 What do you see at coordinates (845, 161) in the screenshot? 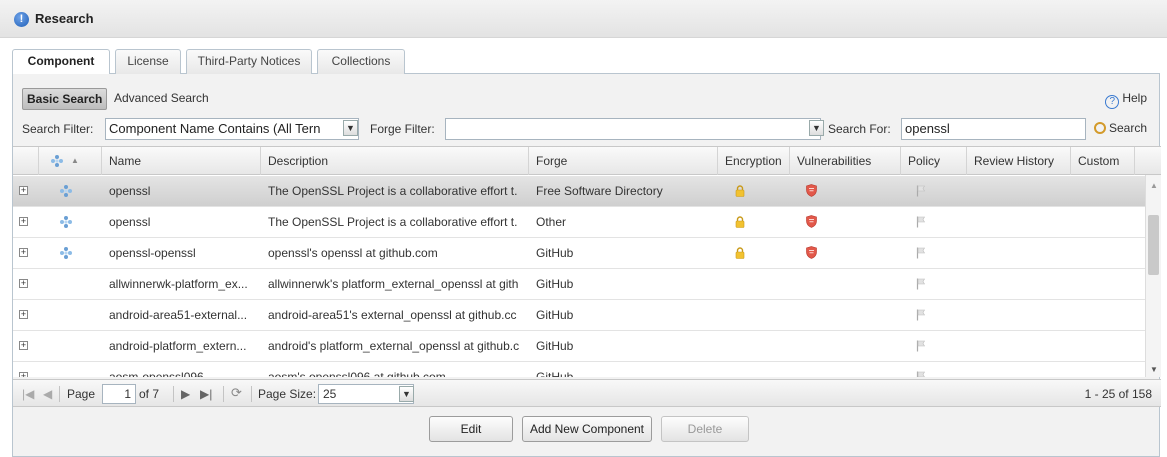
I see `header-vulnerabilities: Vulnerabilities` at bounding box center [845, 161].